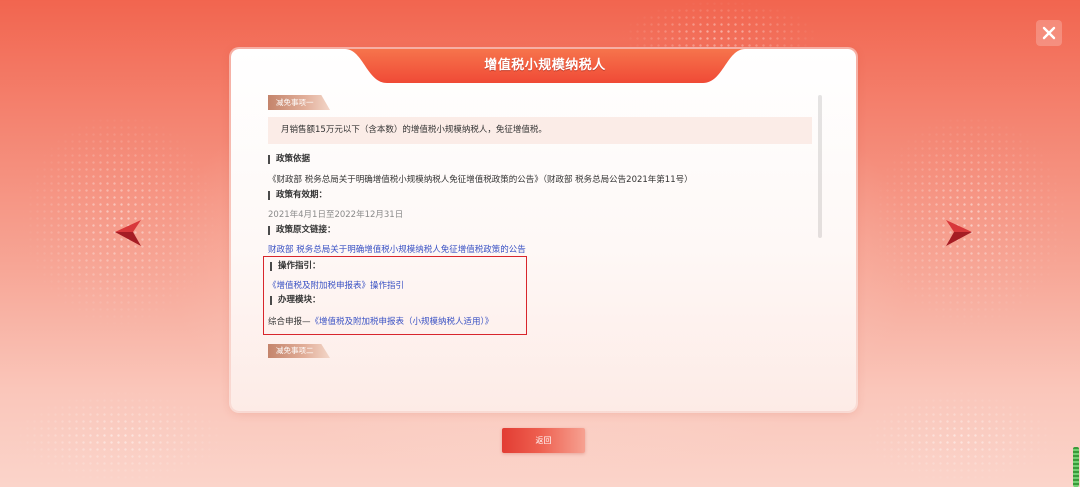  I want to click on close-icon, so click(1049, 33).